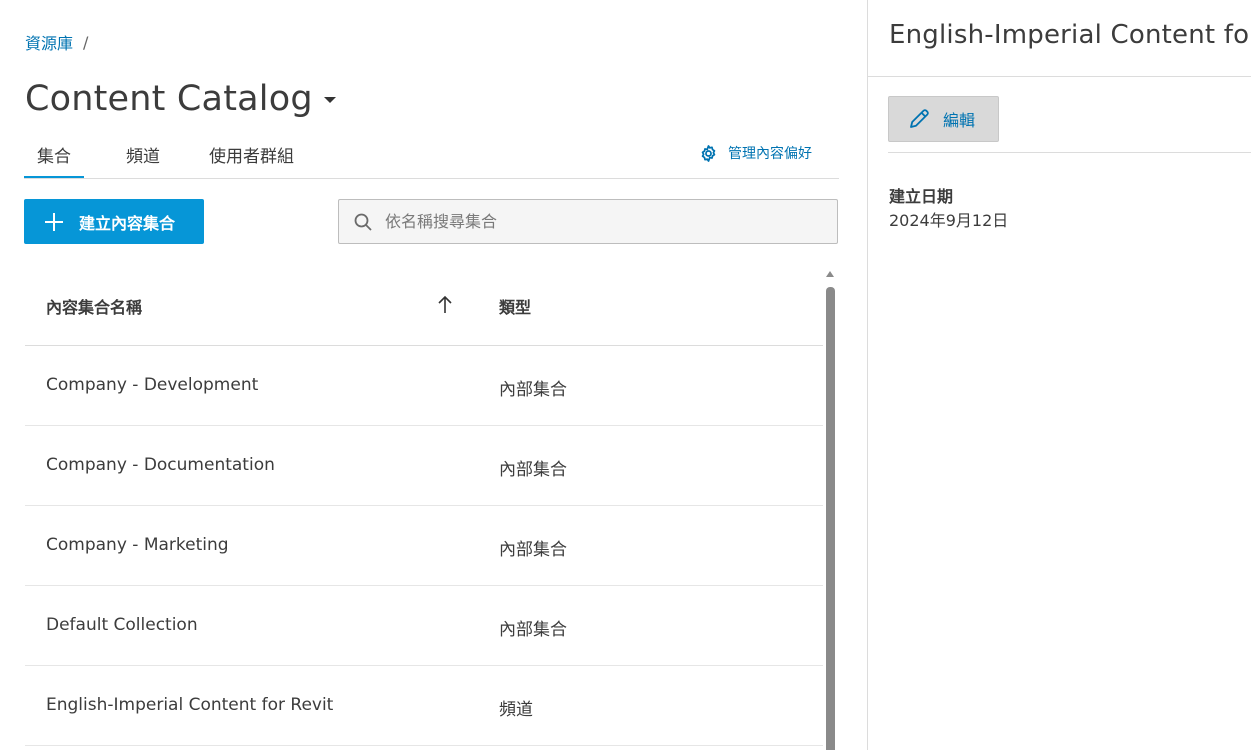  Describe the element at coordinates (152, 385) in the screenshot. I see `row-name: Company - Development` at that location.